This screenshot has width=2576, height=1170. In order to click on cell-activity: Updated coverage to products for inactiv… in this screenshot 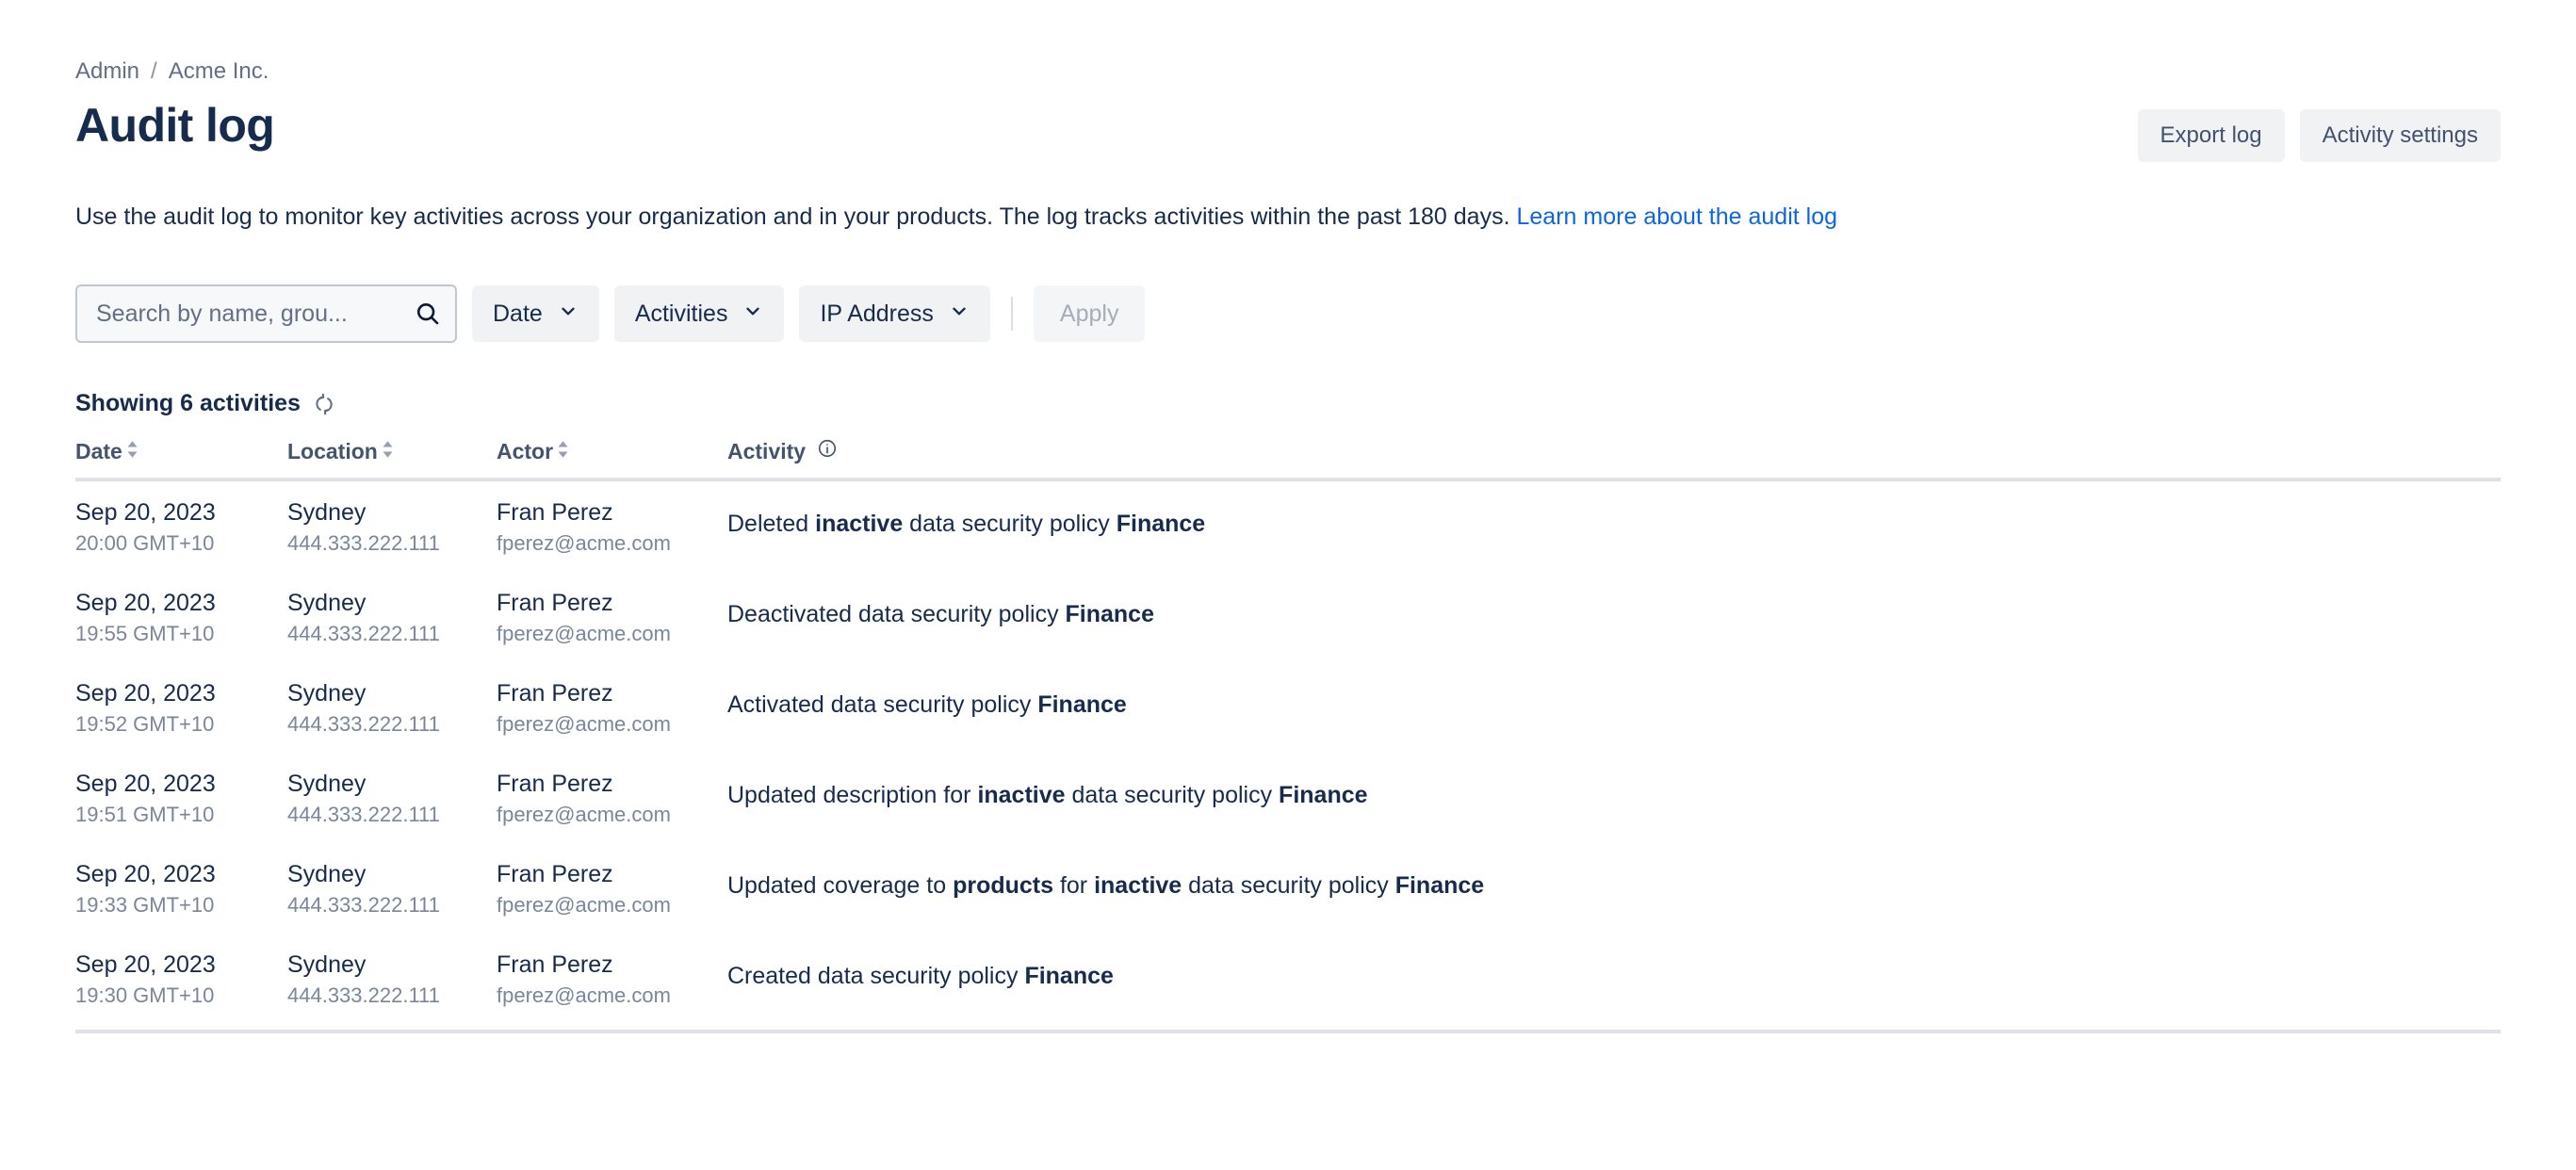, I will do `click(1614, 888)`.